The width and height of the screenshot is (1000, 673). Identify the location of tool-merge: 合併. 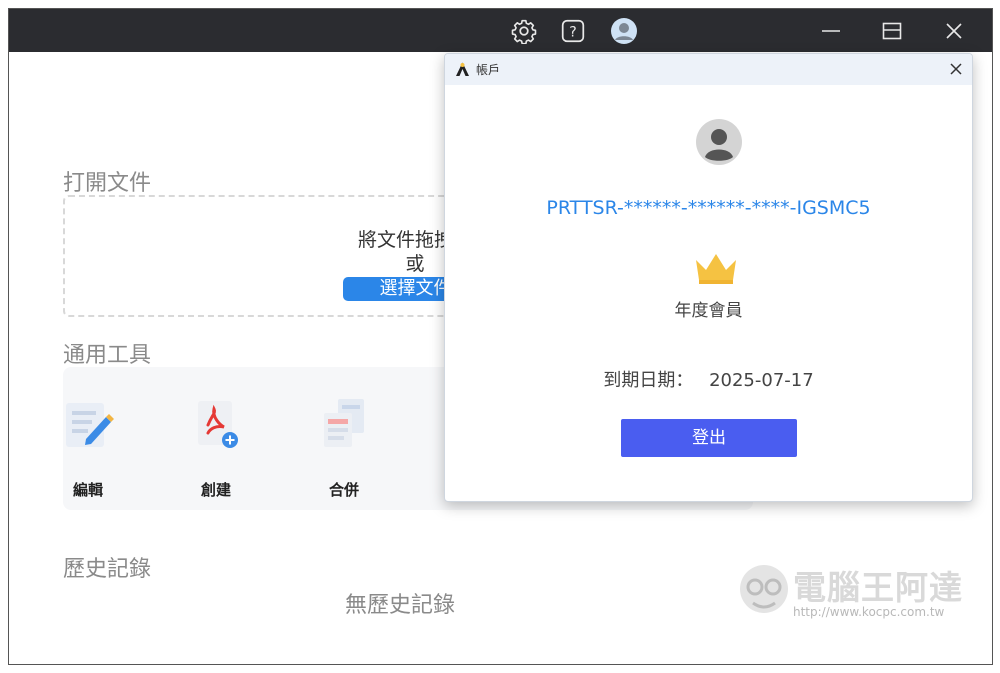
(344, 447).